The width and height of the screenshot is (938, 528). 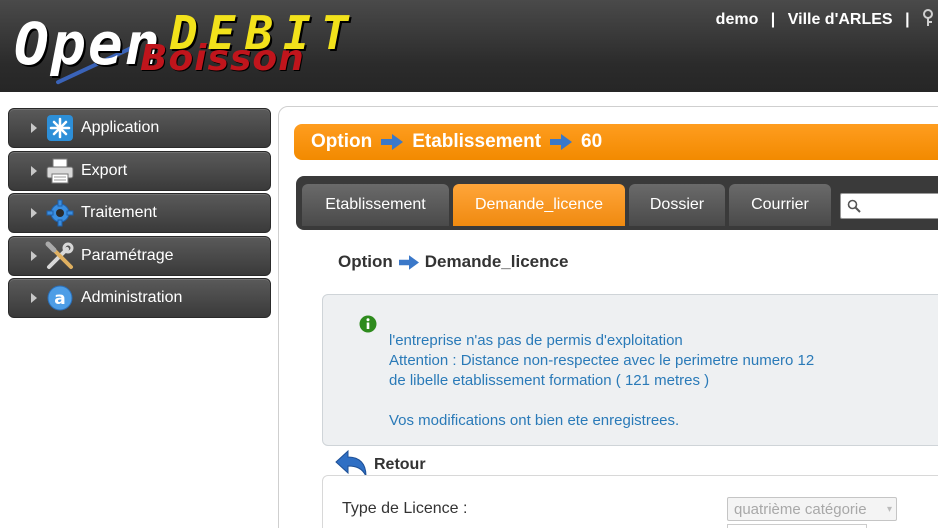 What do you see at coordinates (800, 509) in the screenshot?
I see `type-licence-value: quatrième catégorie` at bounding box center [800, 509].